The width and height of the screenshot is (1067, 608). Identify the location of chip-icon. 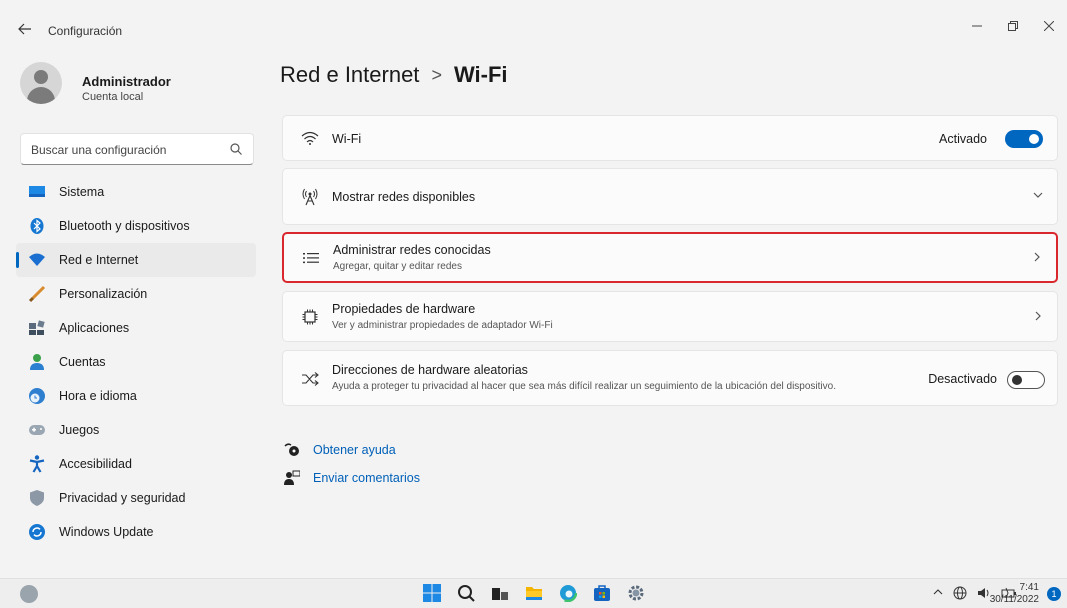
(310, 317).